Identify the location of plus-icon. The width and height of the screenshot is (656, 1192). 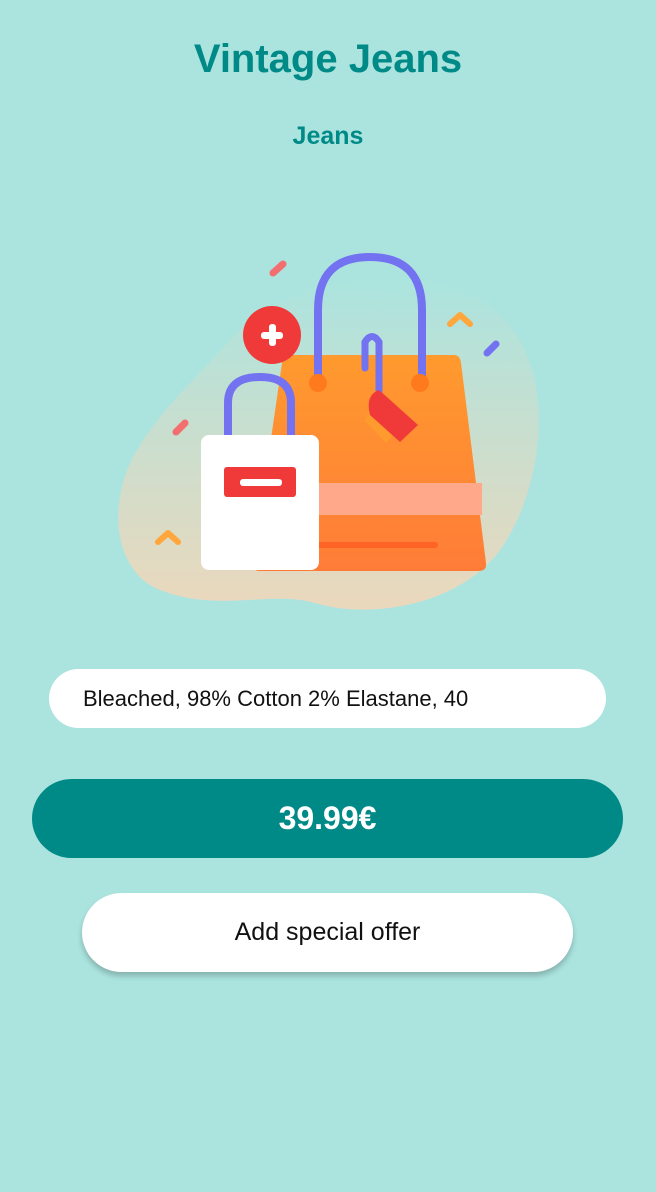
(272, 335).